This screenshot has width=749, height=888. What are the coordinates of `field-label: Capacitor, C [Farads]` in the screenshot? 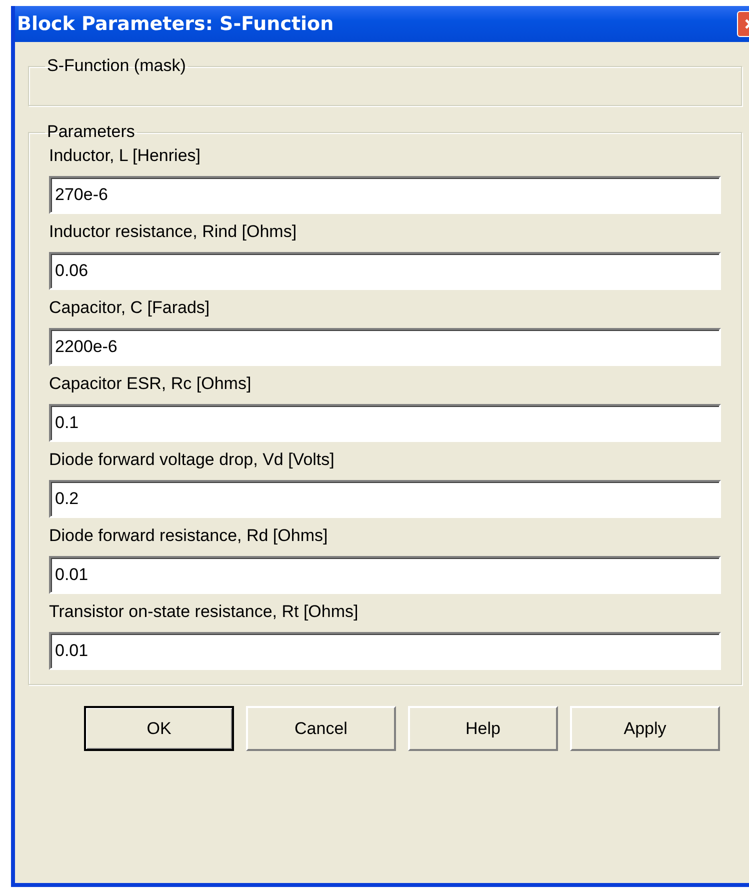 It's located at (130, 308).